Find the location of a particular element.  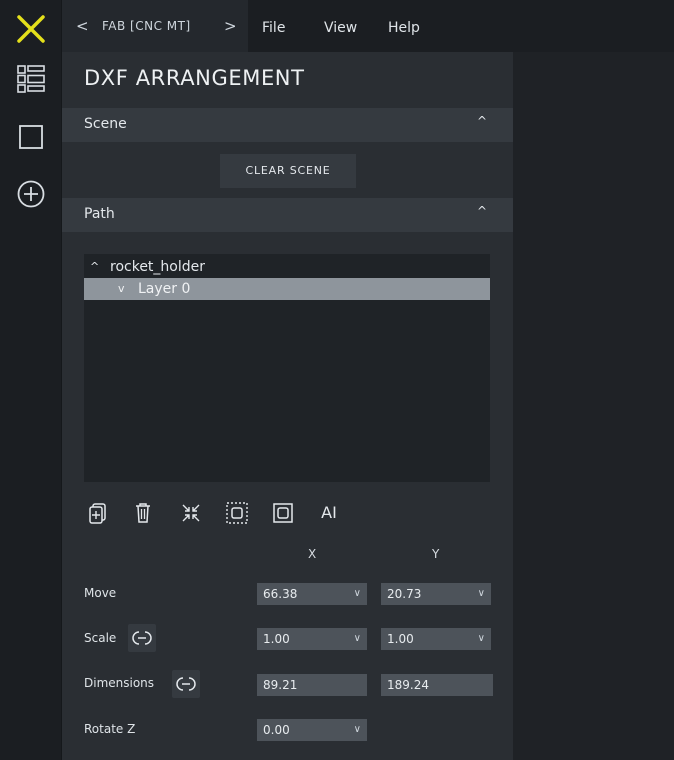

panel-title: DXF ARRANGEMENT is located at coordinates (194, 78).